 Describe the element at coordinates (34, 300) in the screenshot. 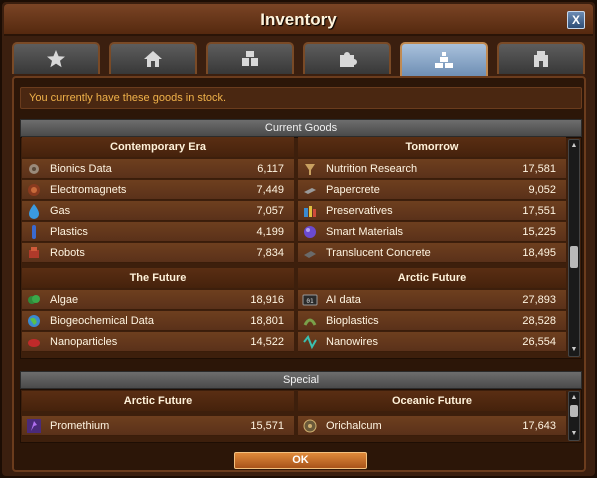

I see `algae-icon` at that location.